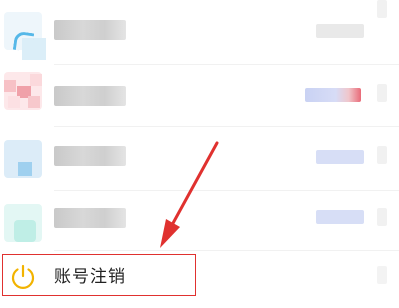  Describe the element at coordinates (25, 231) in the screenshot. I see `icon-mint` at that location.